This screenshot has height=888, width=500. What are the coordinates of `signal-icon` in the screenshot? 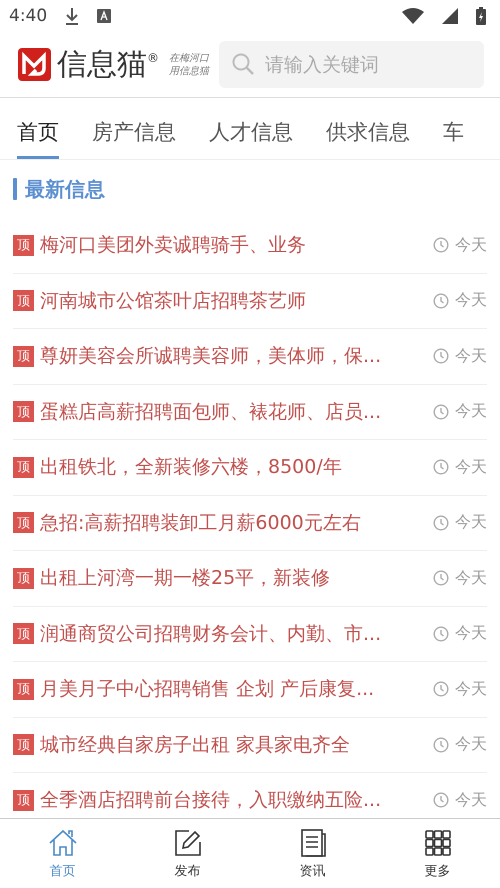 It's located at (450, 16).